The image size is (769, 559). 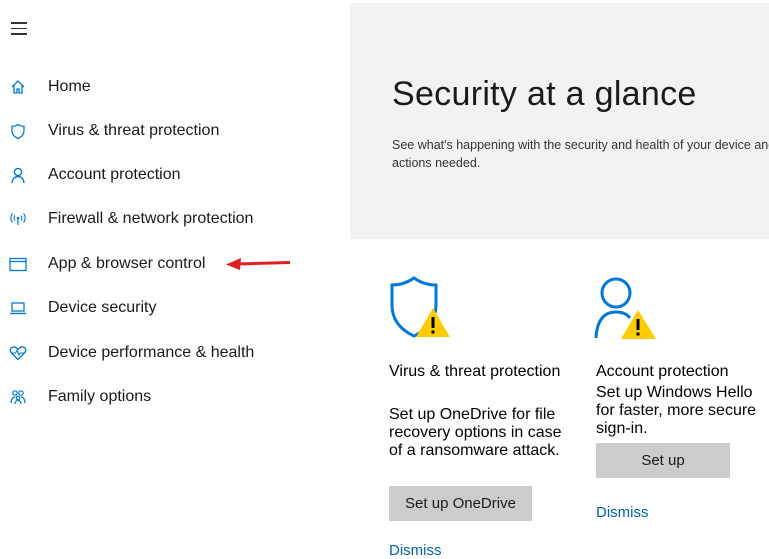 What do you see at coordinates (460, 503) in the screenshot?
I see `set-up-onedrive-button: Set up OneDrive` at bounding box center [460, 503].